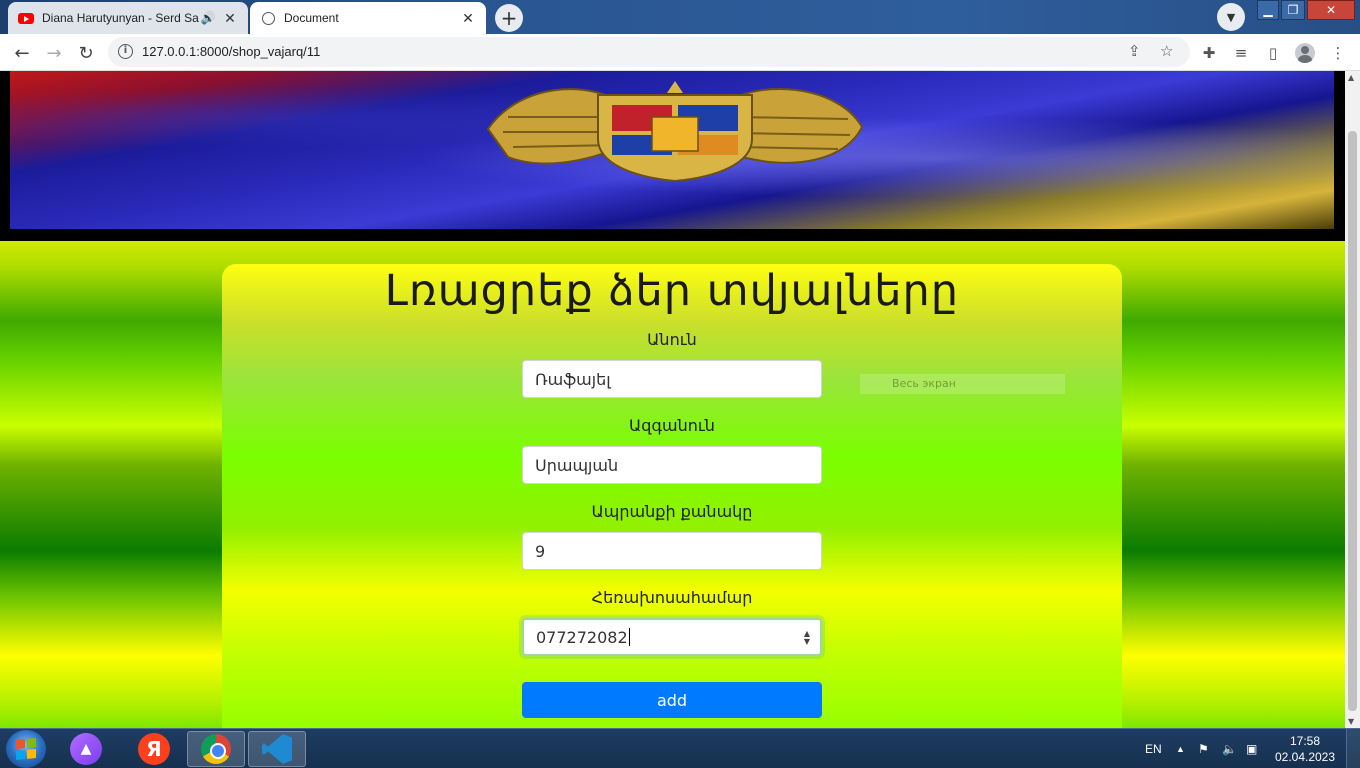 Image resolution: width=1360 pixels, height=768 pixels. I want to click on tab-title: Diana Harutyunyan - Serd Sa, so click(120, 18).